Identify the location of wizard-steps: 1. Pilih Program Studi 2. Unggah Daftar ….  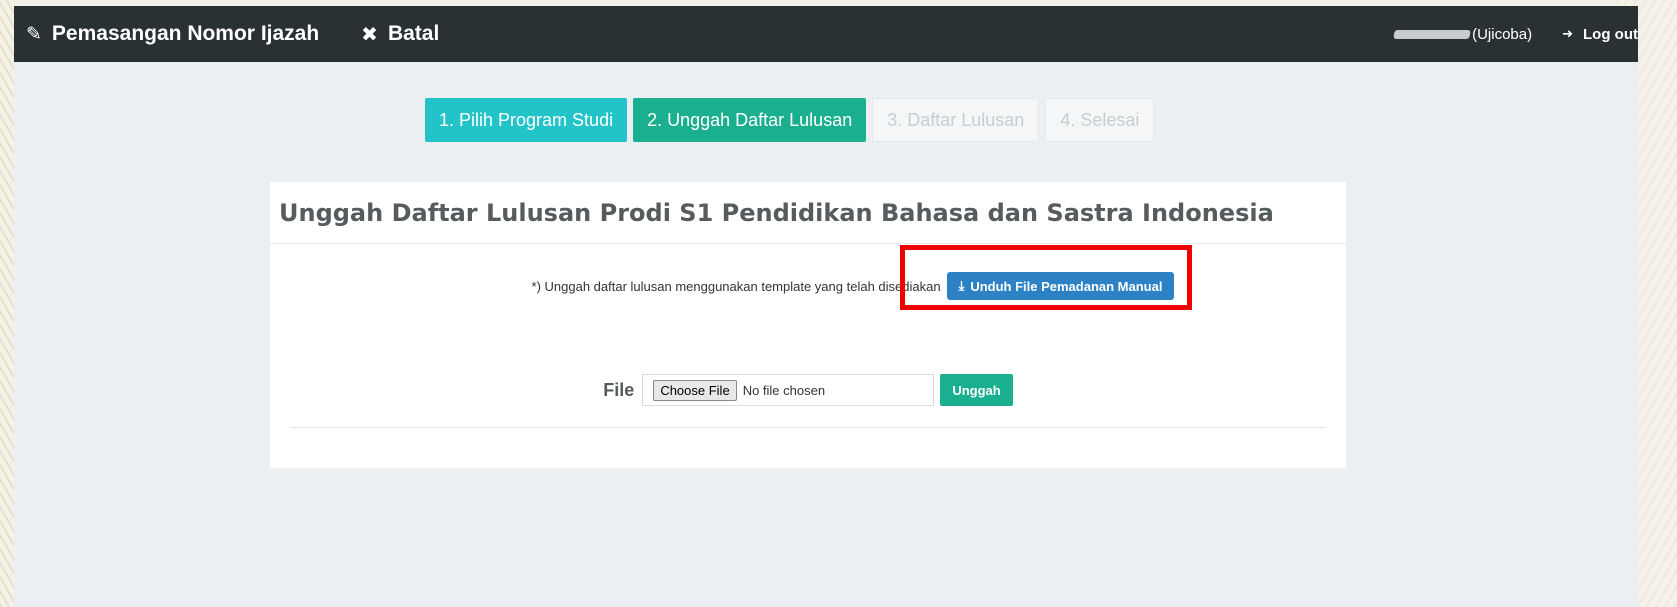
(790, 120).